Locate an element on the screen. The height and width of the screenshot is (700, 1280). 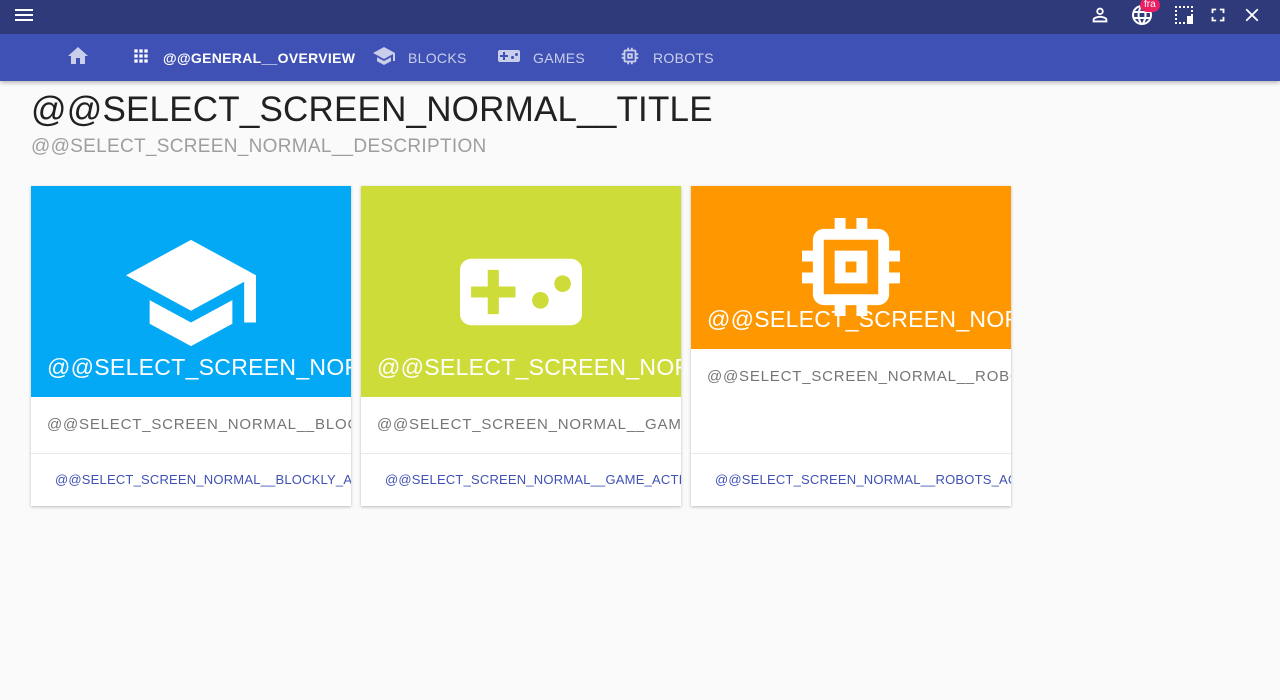
robots-card-action-link: @@SELECT_SCREEN_NORMAL__ROBOTS_ACTION is located at coordinates (863, 479).